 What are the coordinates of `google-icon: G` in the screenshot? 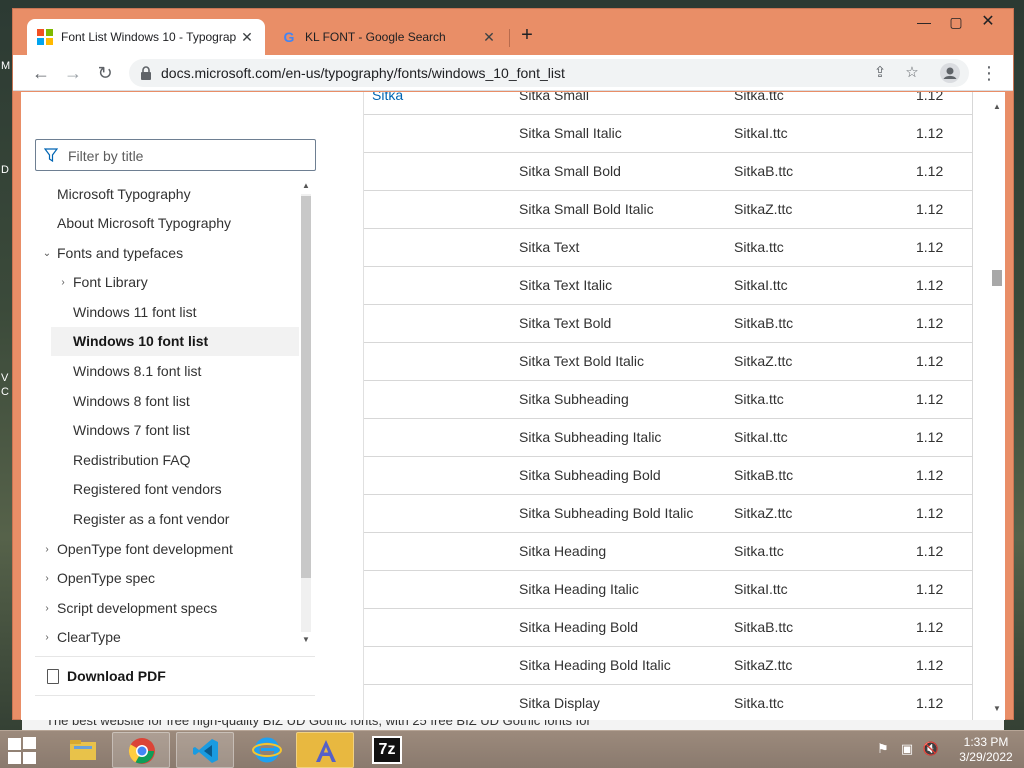 It's located at (289, 37).